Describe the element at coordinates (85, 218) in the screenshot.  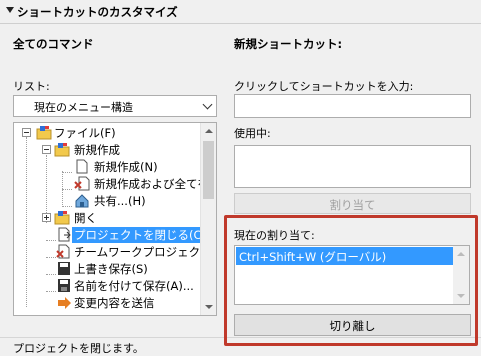
I see `tree-item-label: 開く` at that location.